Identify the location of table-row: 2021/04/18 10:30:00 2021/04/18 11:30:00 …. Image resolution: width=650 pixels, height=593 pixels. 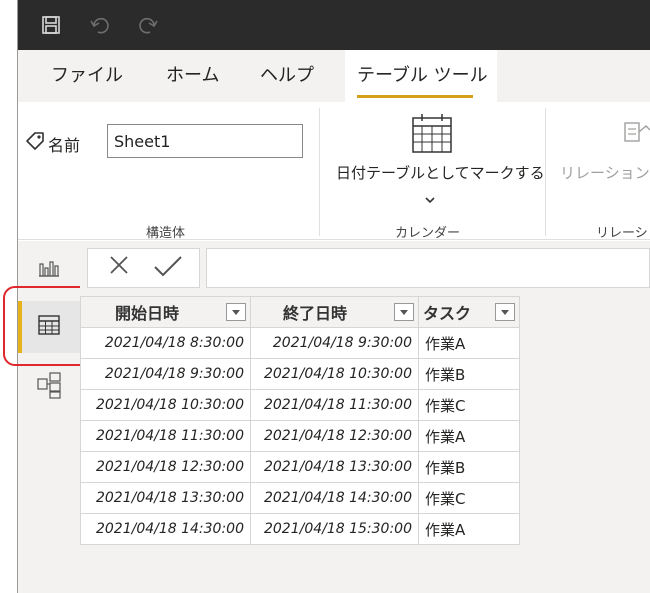
(300, 405).